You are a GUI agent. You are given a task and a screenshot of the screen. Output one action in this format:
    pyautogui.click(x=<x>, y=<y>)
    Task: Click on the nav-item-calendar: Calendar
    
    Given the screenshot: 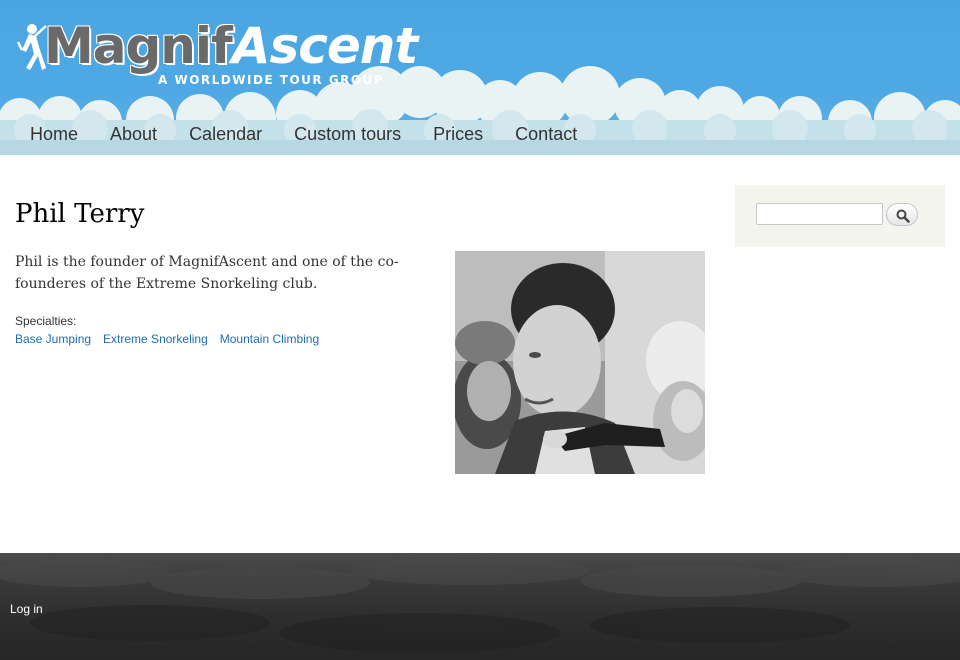 What is the action you would take?
    pyautogui.click(x=225, y=134)
    